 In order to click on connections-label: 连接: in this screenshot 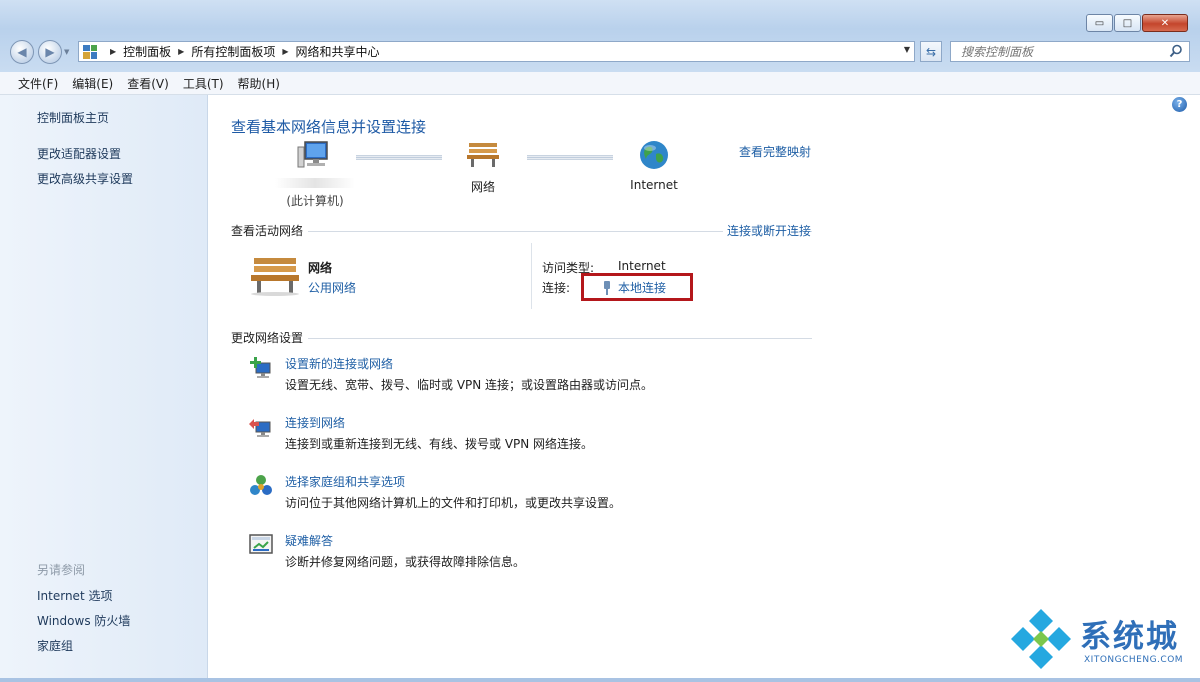, I will do `click(556, 288)`.